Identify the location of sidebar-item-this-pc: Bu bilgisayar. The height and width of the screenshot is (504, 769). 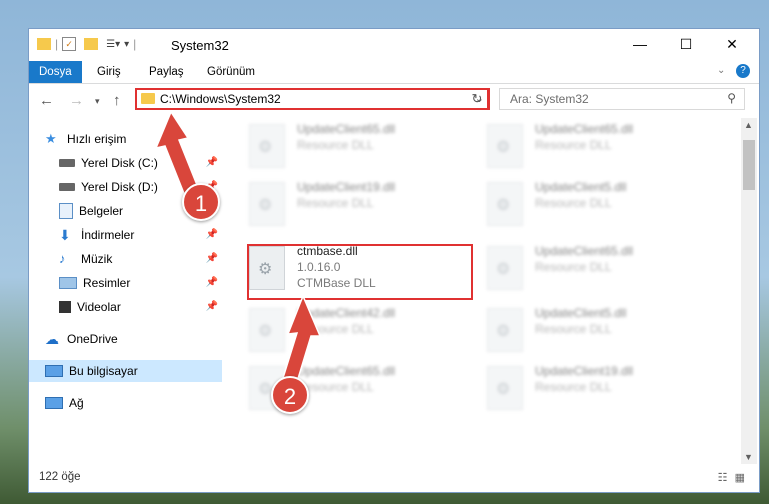
(125, 371).